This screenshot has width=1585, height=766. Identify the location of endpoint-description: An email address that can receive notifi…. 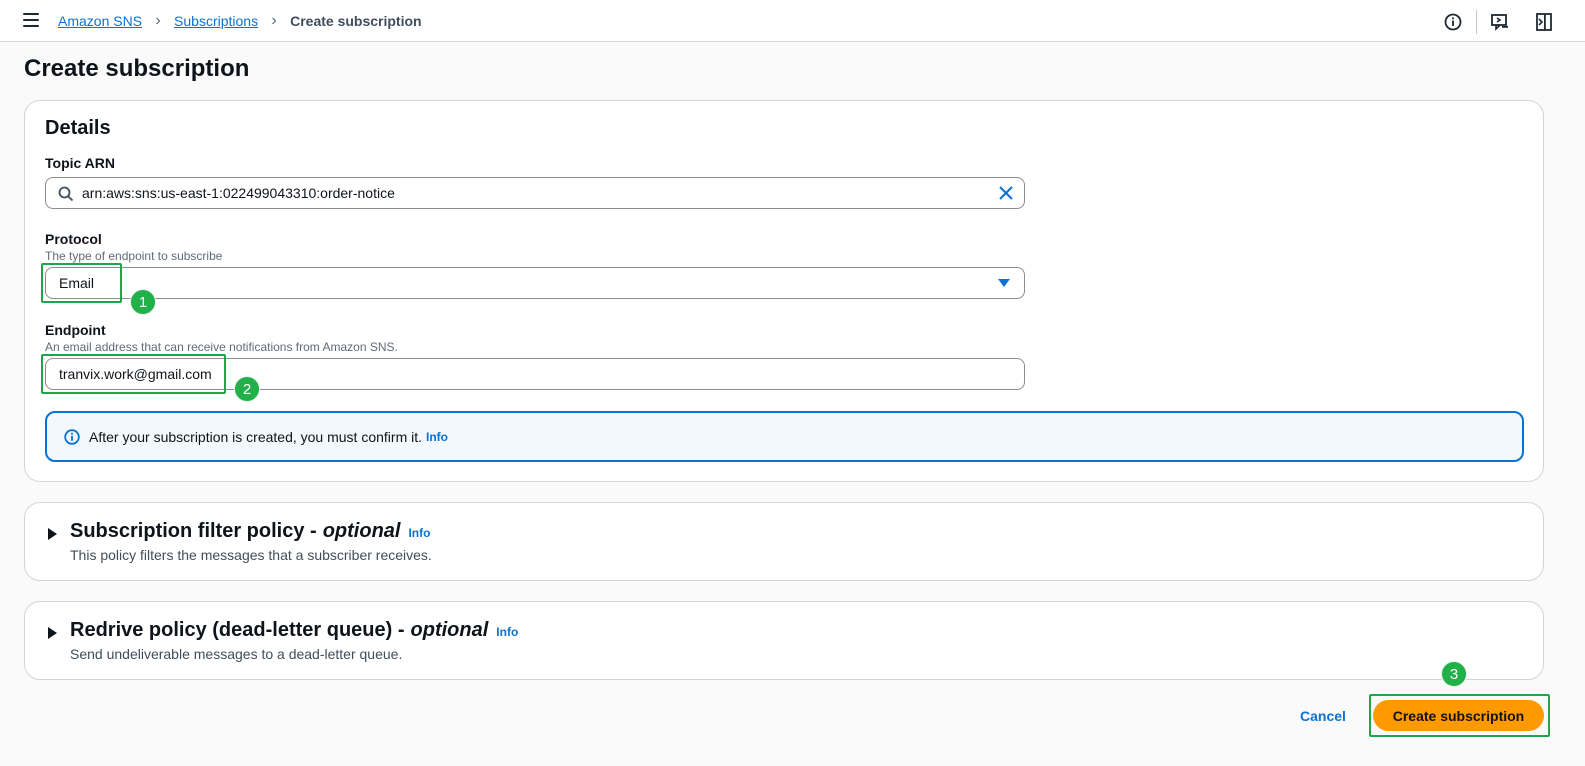
(221, 347).